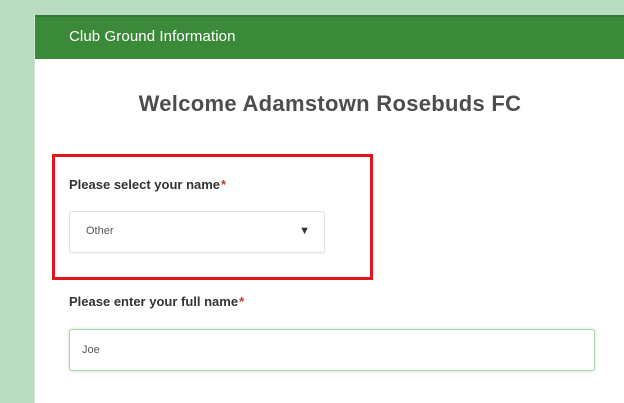  What do you see at coordinates (145, 184) in the screenshot?
I see `select-name-label-text: Please select your name` at bounding box center [145, 184].